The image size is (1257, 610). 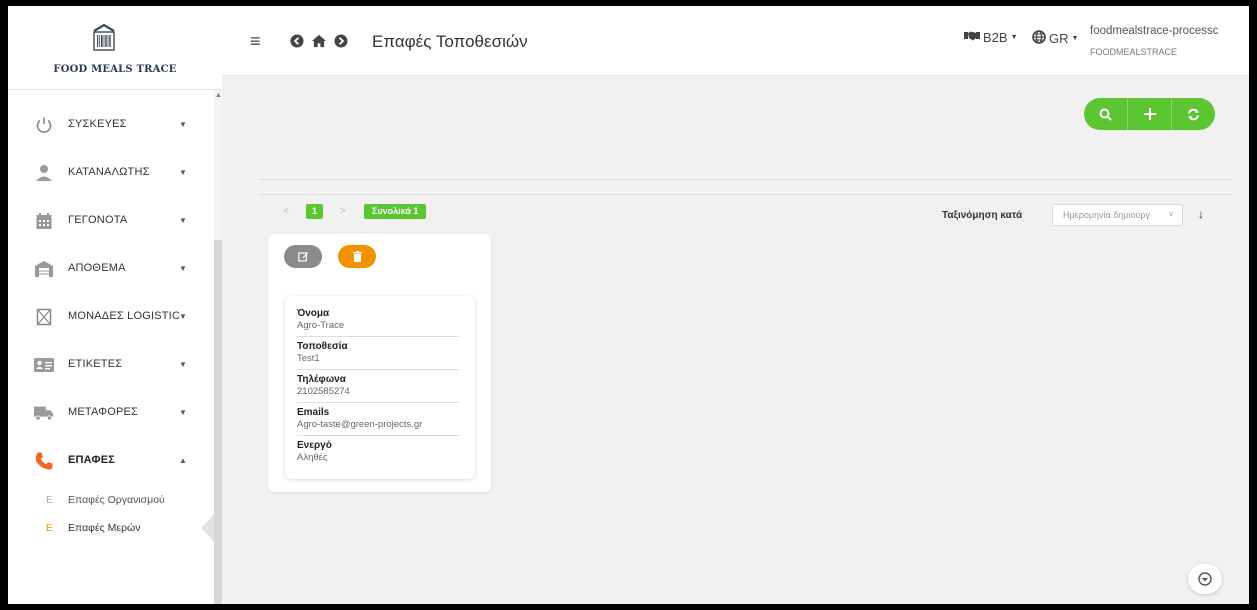 I want to click on power-icon, so click(x=44, y=125).